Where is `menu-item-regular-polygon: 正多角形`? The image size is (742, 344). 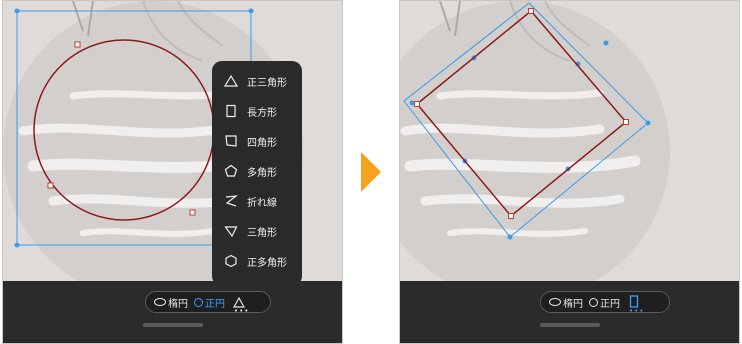 menu-item-regular-polygon: 正多角形 is located at coordinates (257, 261).